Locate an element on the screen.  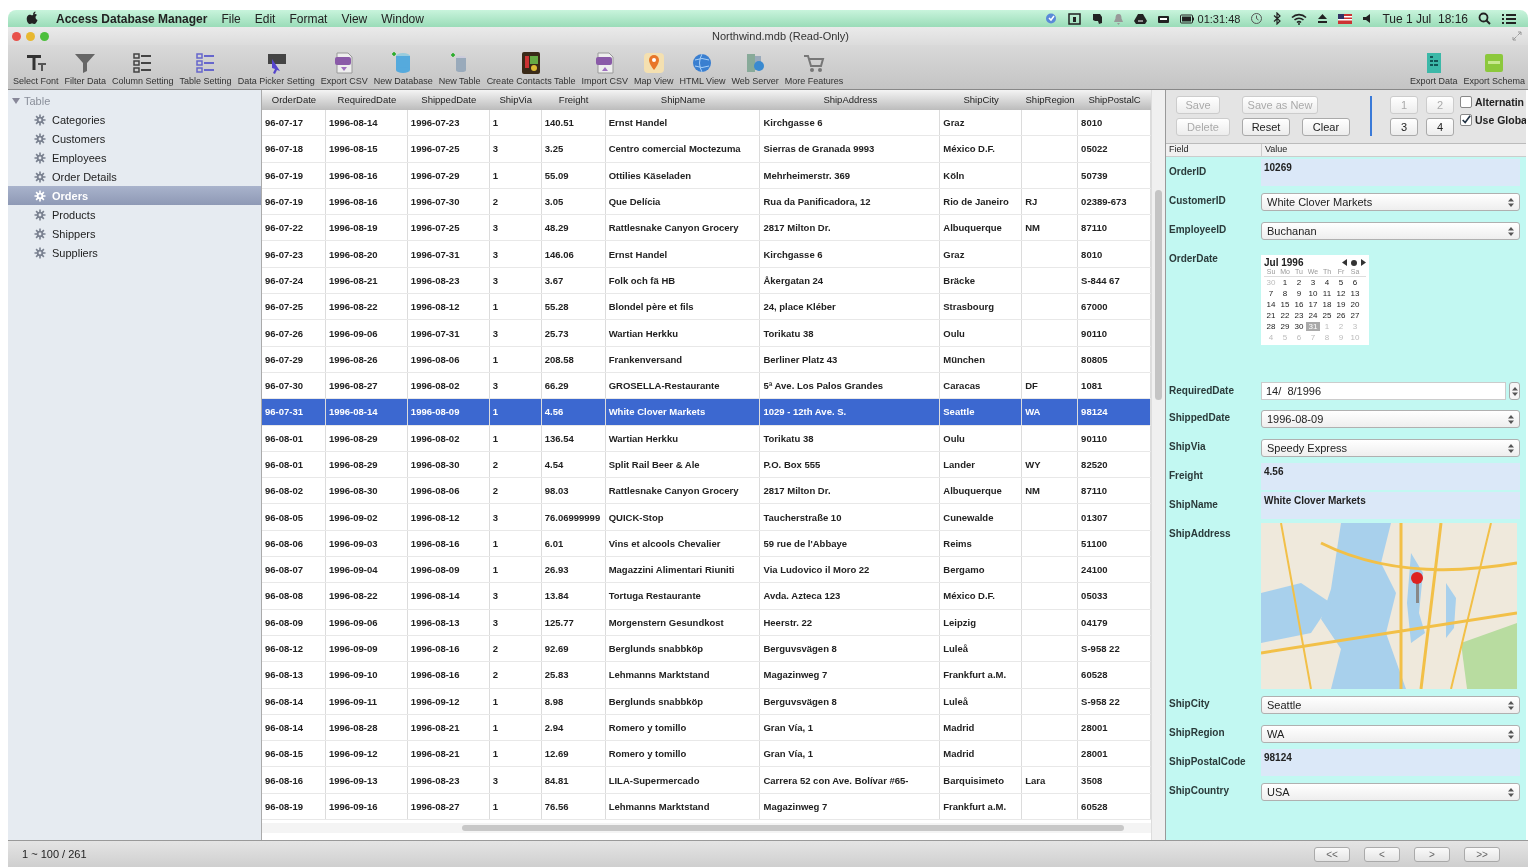
menu-item: Window is located at coordinates (402, 18).